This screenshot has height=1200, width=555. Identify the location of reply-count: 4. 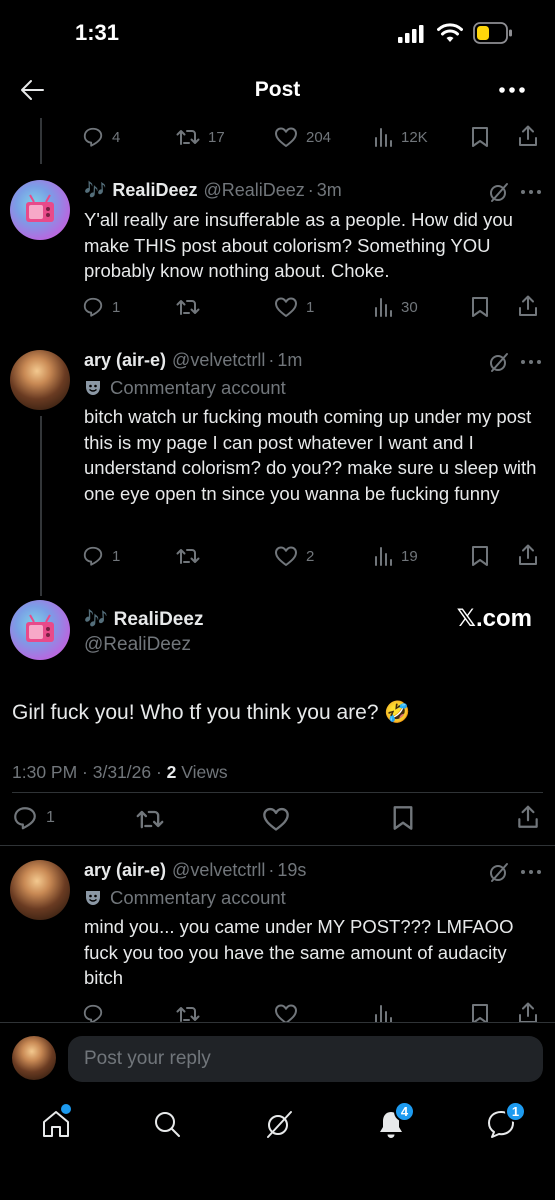
(116, 137).